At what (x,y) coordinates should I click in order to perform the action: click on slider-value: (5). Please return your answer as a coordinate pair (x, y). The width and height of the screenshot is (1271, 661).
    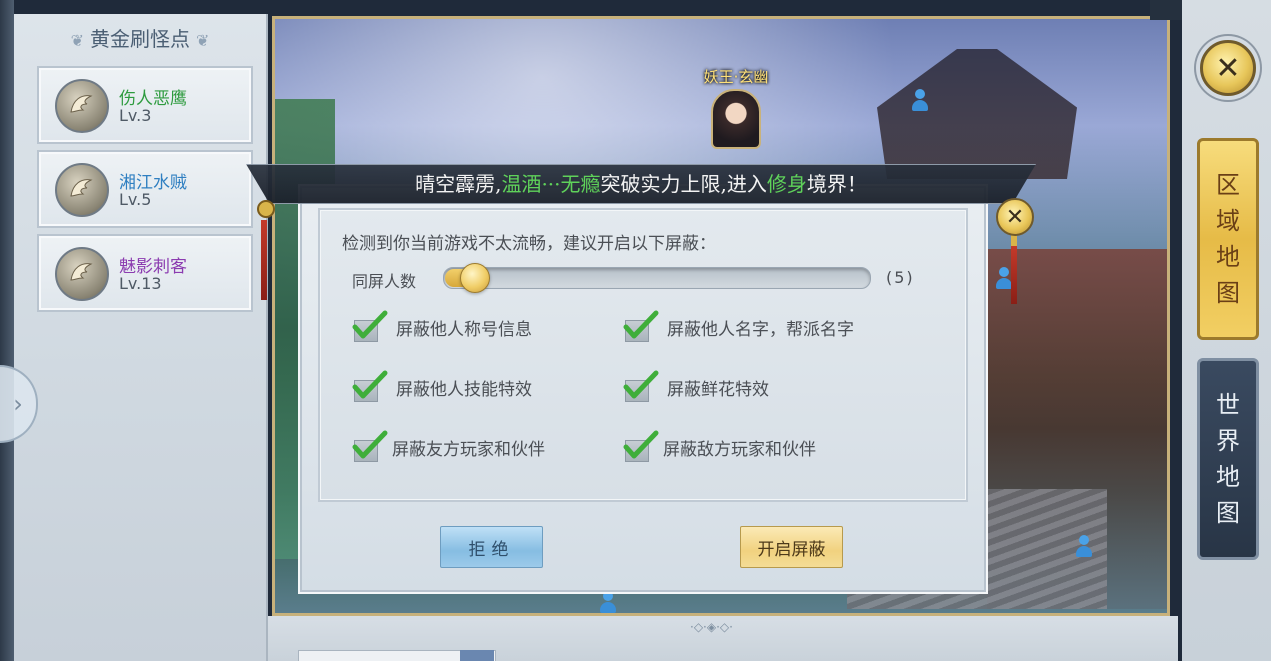
    Looking at the image, I should click on (900, 277).